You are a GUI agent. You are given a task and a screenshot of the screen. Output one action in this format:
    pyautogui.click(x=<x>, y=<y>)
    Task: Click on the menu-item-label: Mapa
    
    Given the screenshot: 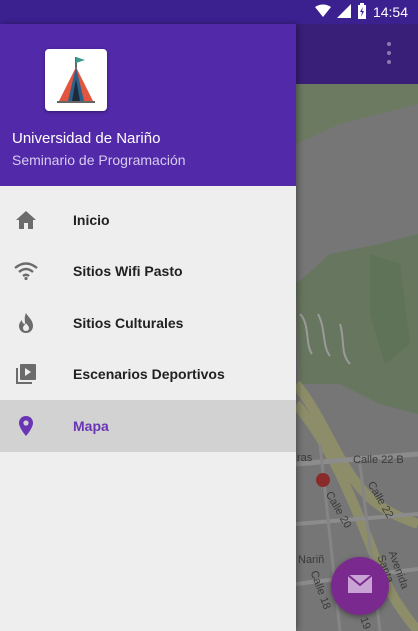 What is the action you would take?
    pyautogui.click(x=91, y=425)
    